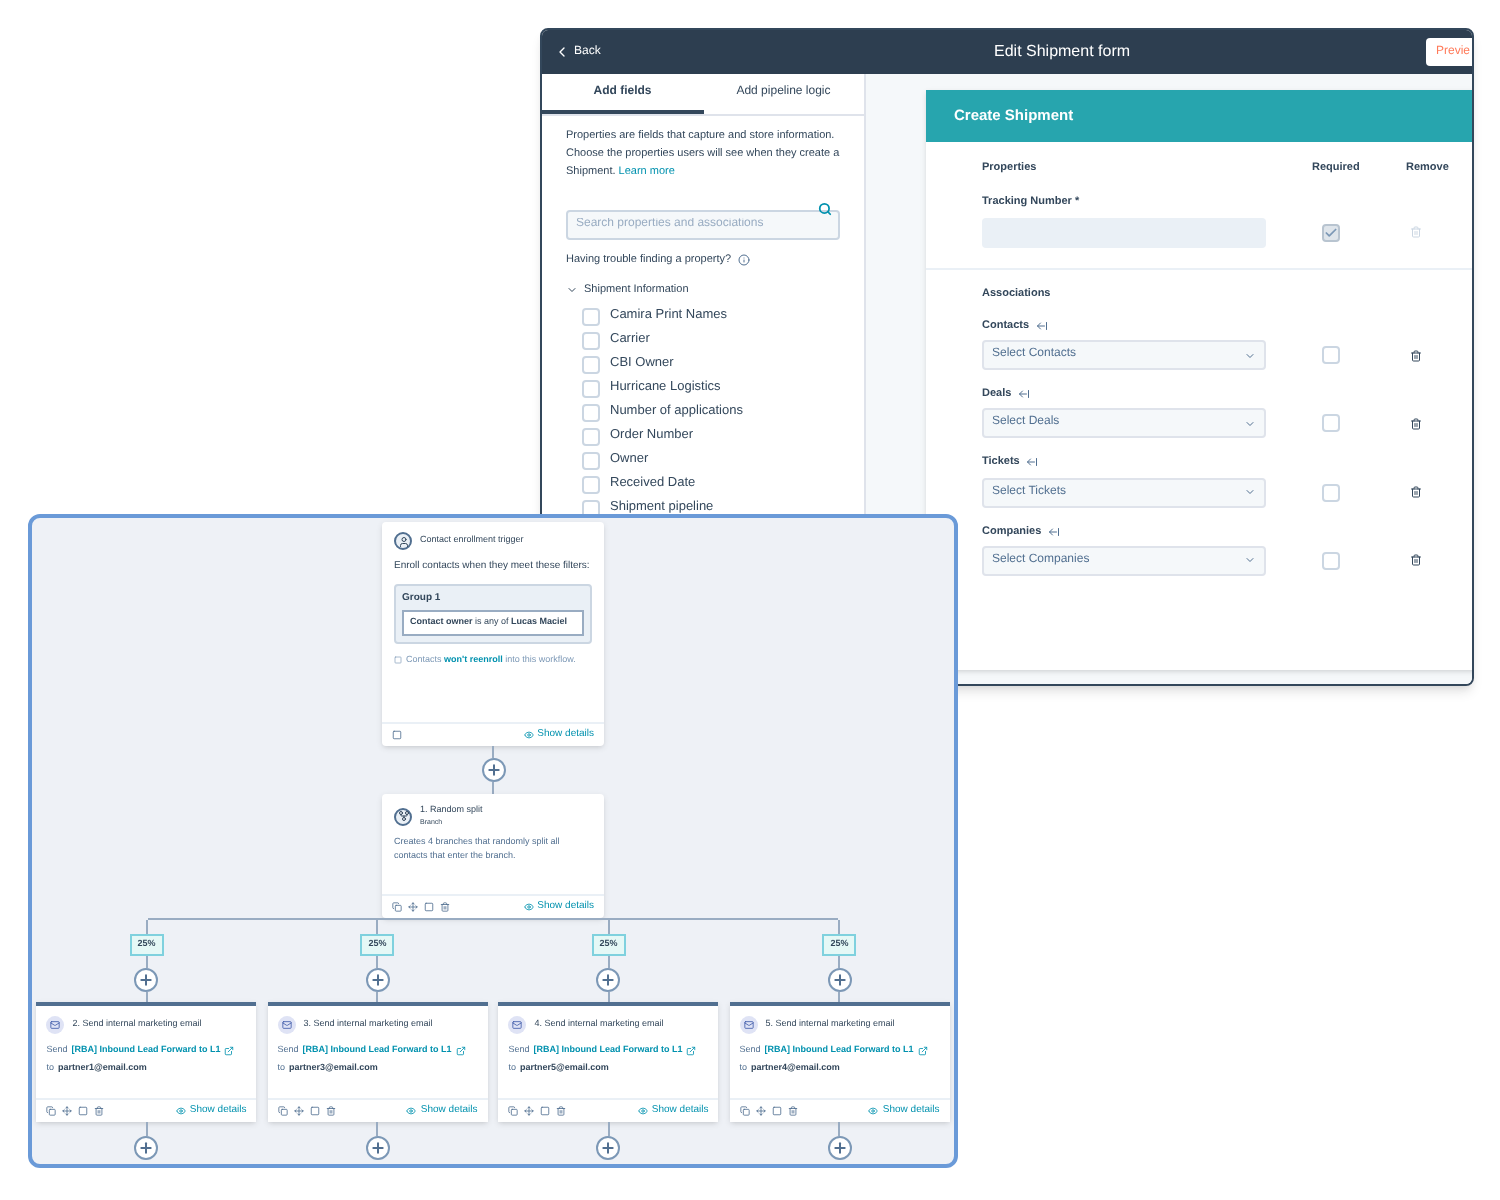 Image resolution: width=1500 pixels, height=1200 pixels. Describe the element at coordinates (572, 290) in the screenshot. I see `chevron-down-icon` at that location.